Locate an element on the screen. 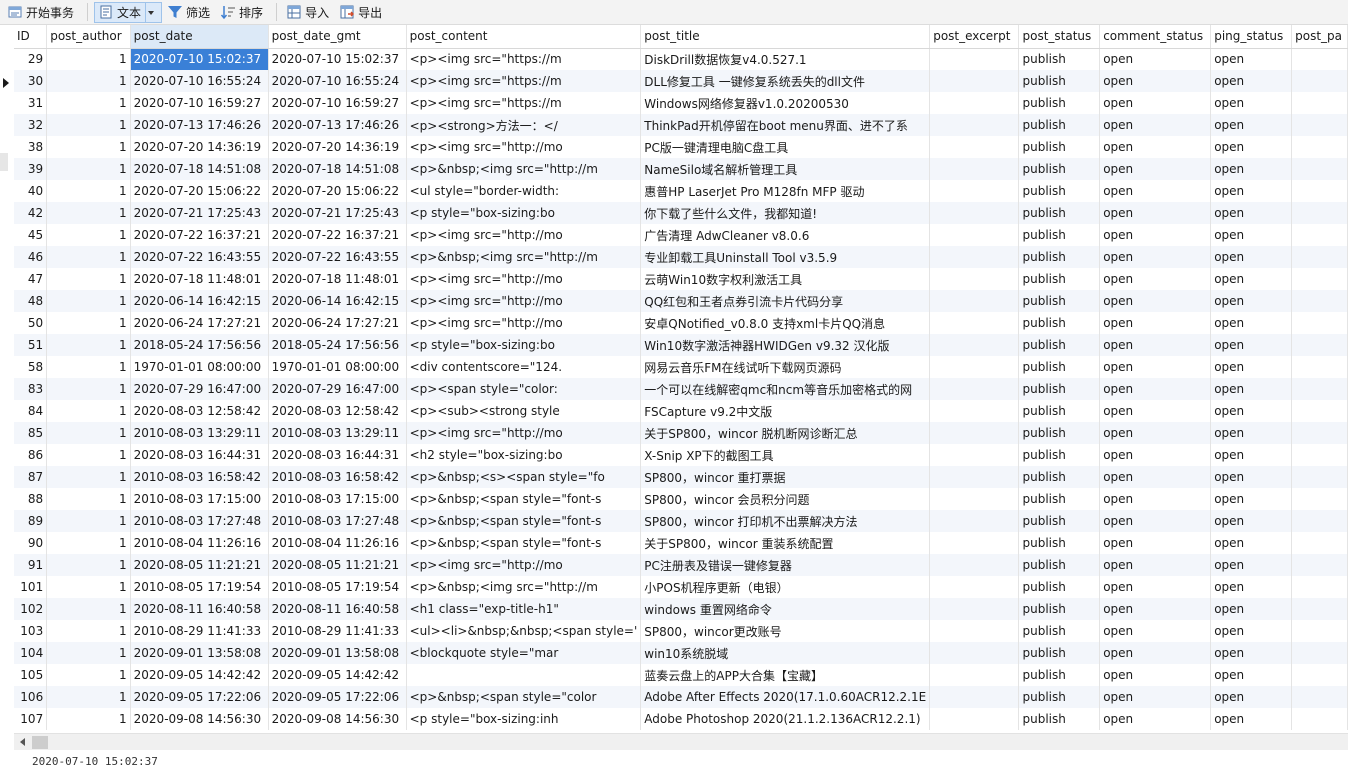 This screenshot has height=775, width=1348. cell-post-date-gmt: 1970-01-01 08:00:00 is located at coordinates (337, 367).